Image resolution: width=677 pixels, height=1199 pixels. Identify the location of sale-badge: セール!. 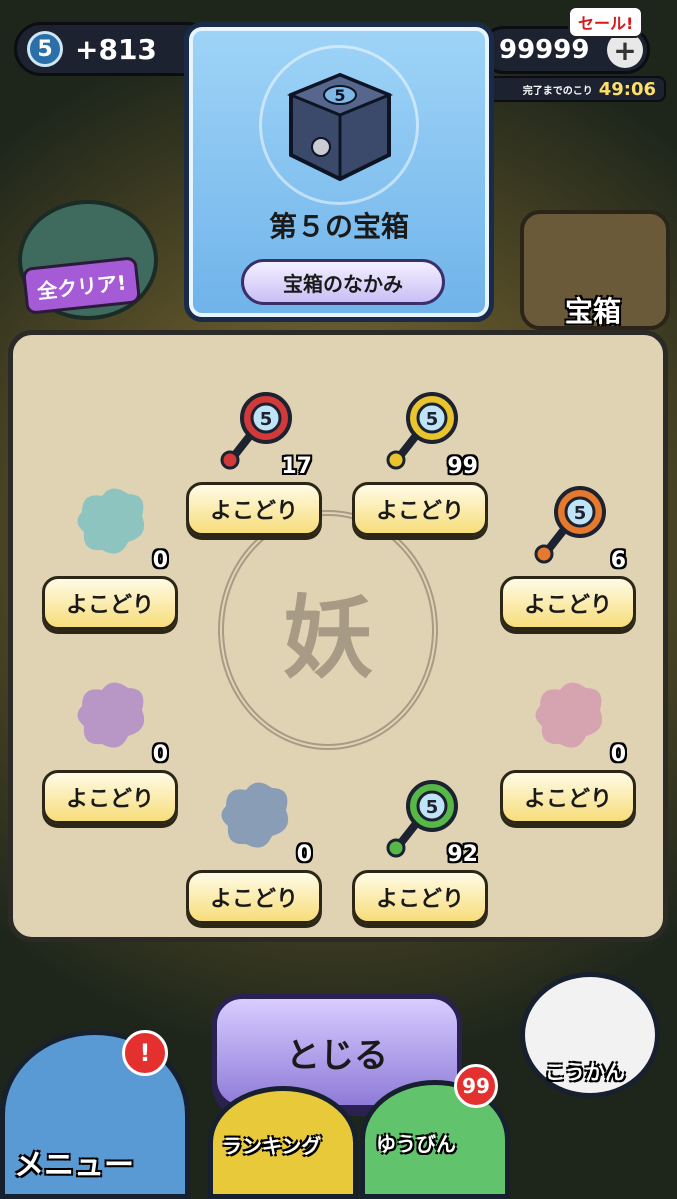
(606, 22).